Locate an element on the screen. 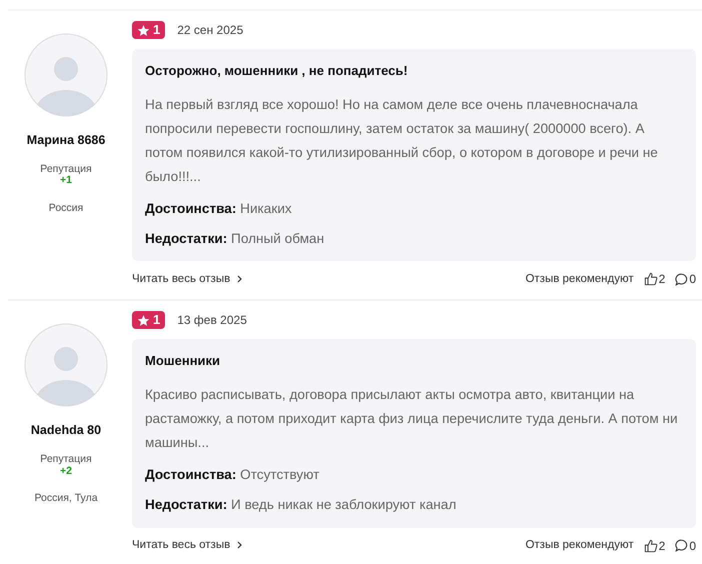 The width and height of the screenshot is (702, 564). review-title: Осторожно, мошенники , не попадитесь! is located at coordinates (277, 71).